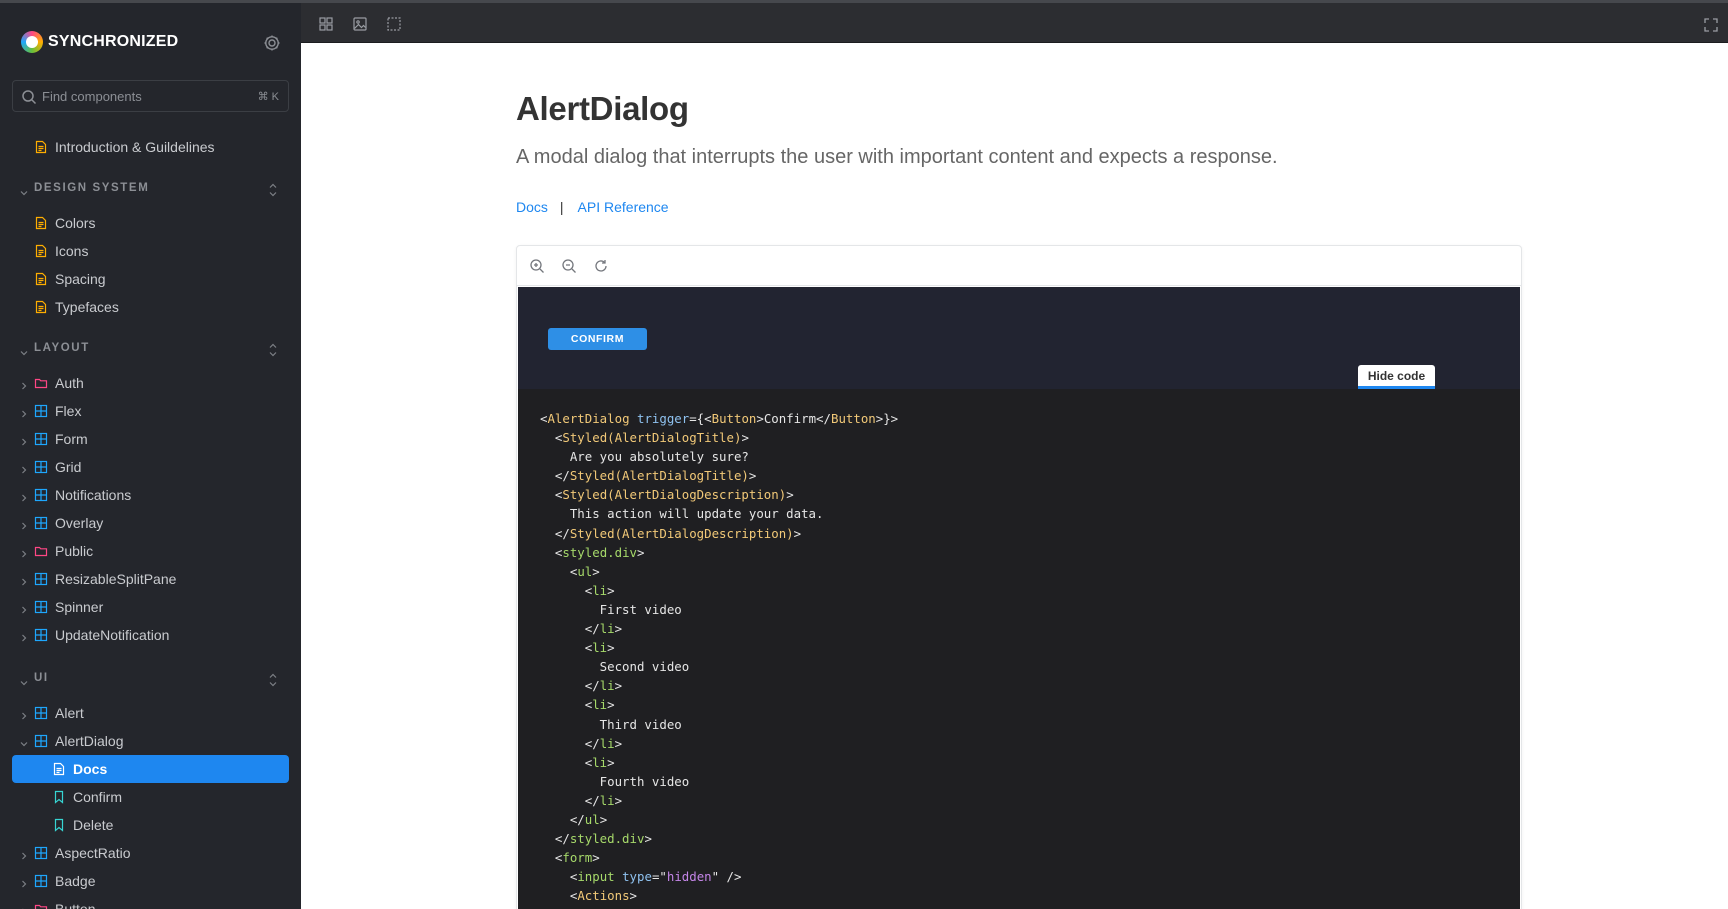 The image size is (1728, 909). I want to click on sidebar-item-updatenotification: UpdateNotification, so click(150, 635).